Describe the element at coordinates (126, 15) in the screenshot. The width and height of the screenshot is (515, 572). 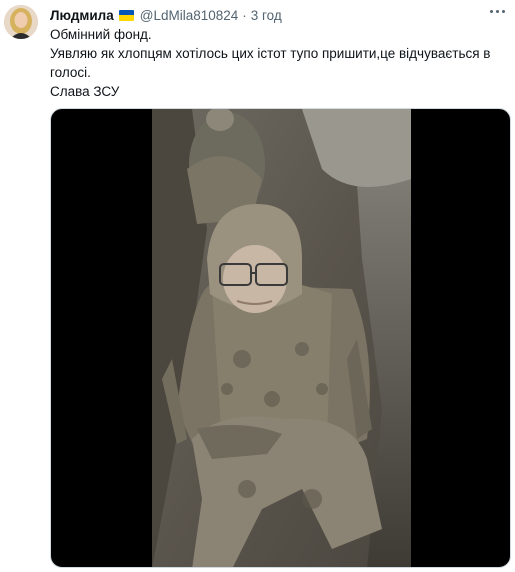
I see `ukraine-flag-icon` at that location.